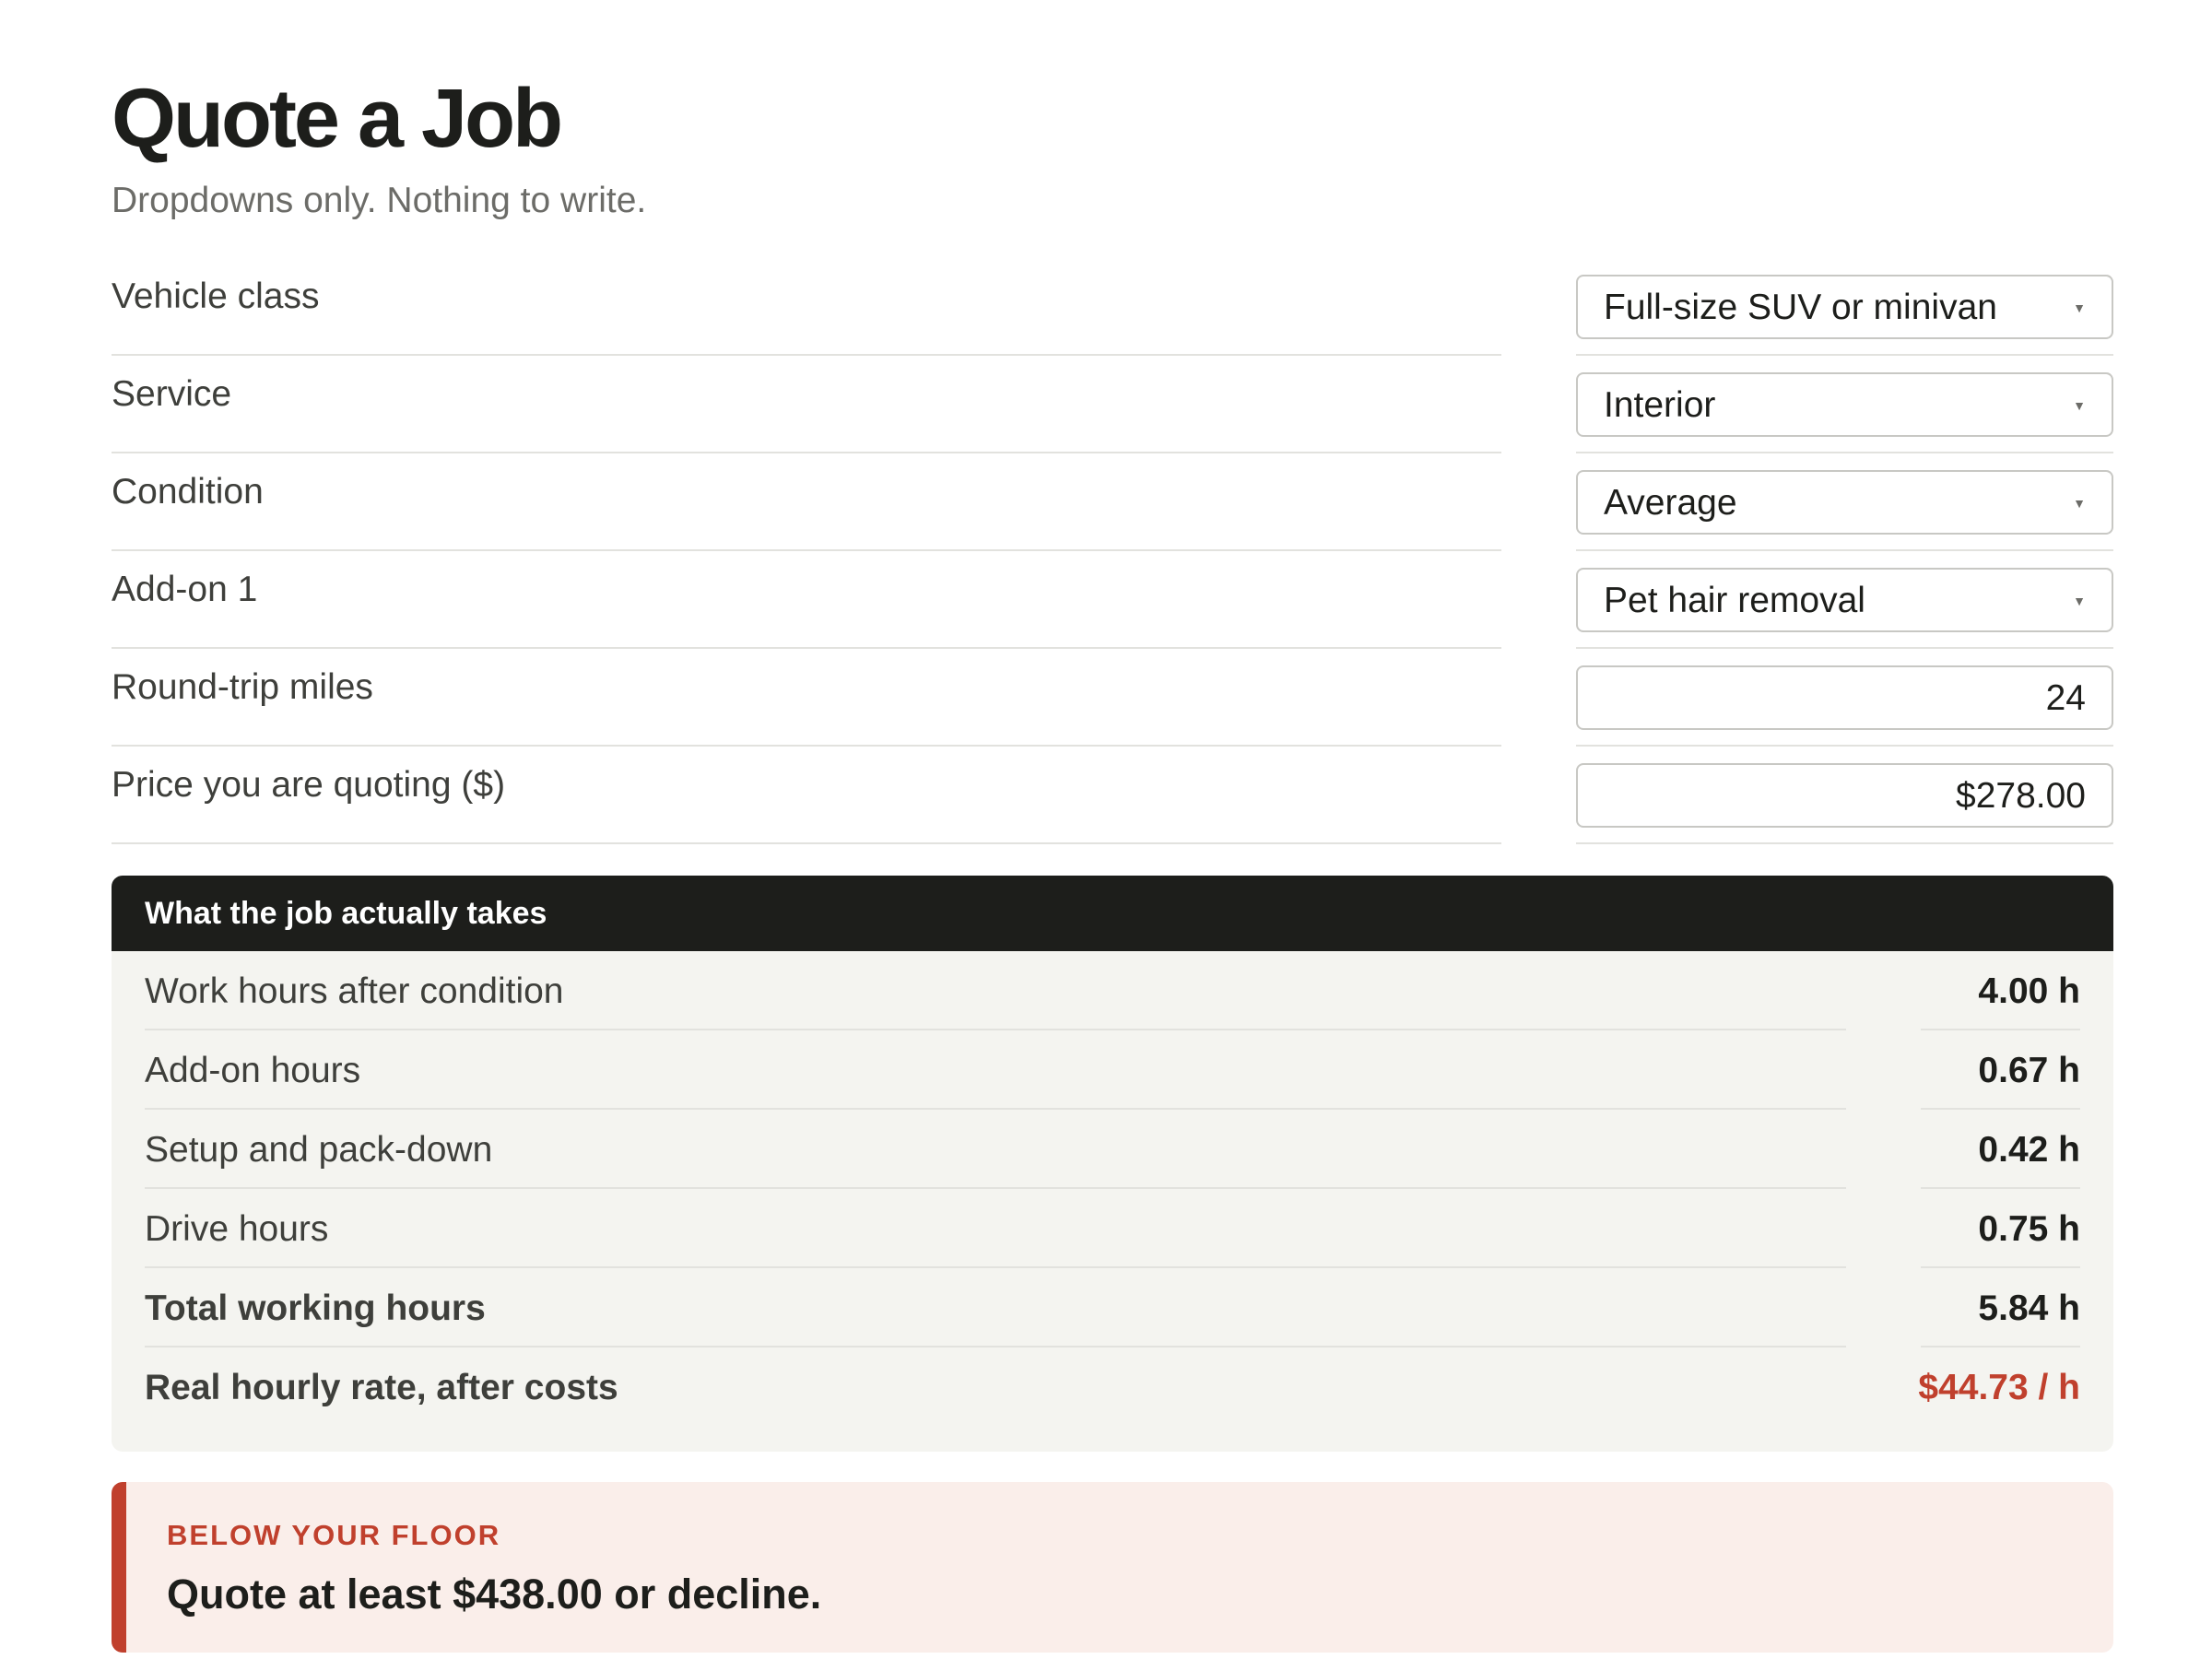 Image resolution: width=2212 pixels, height=1659 pixels. Describe the element at coordinates (237, 1229) in the screenshot. I see `result-label: Drive hours` at that location.